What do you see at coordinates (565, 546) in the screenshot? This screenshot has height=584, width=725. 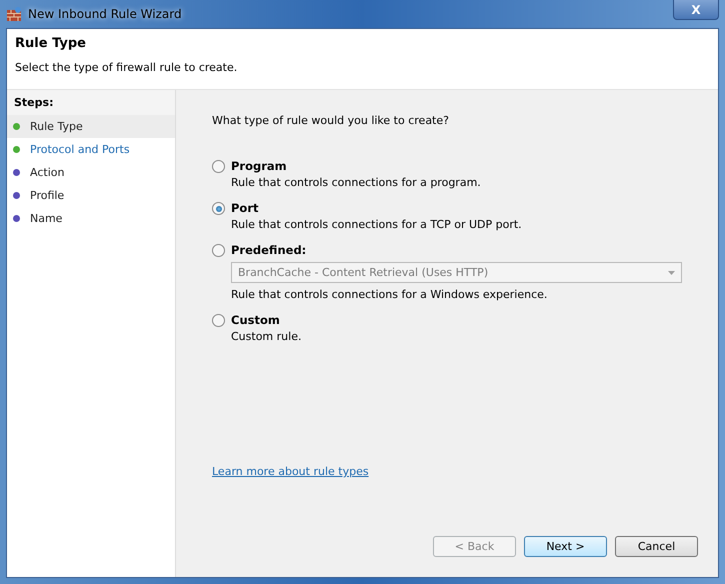 I see `wizard-button: Next >` at bounding box center [565, 546].